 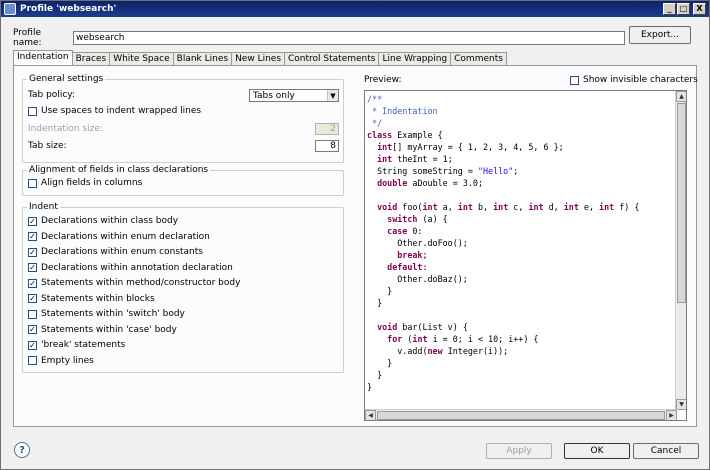 I want to click on indent-option-row: ✓ Declarations within class body, so click(x=103, y=221).